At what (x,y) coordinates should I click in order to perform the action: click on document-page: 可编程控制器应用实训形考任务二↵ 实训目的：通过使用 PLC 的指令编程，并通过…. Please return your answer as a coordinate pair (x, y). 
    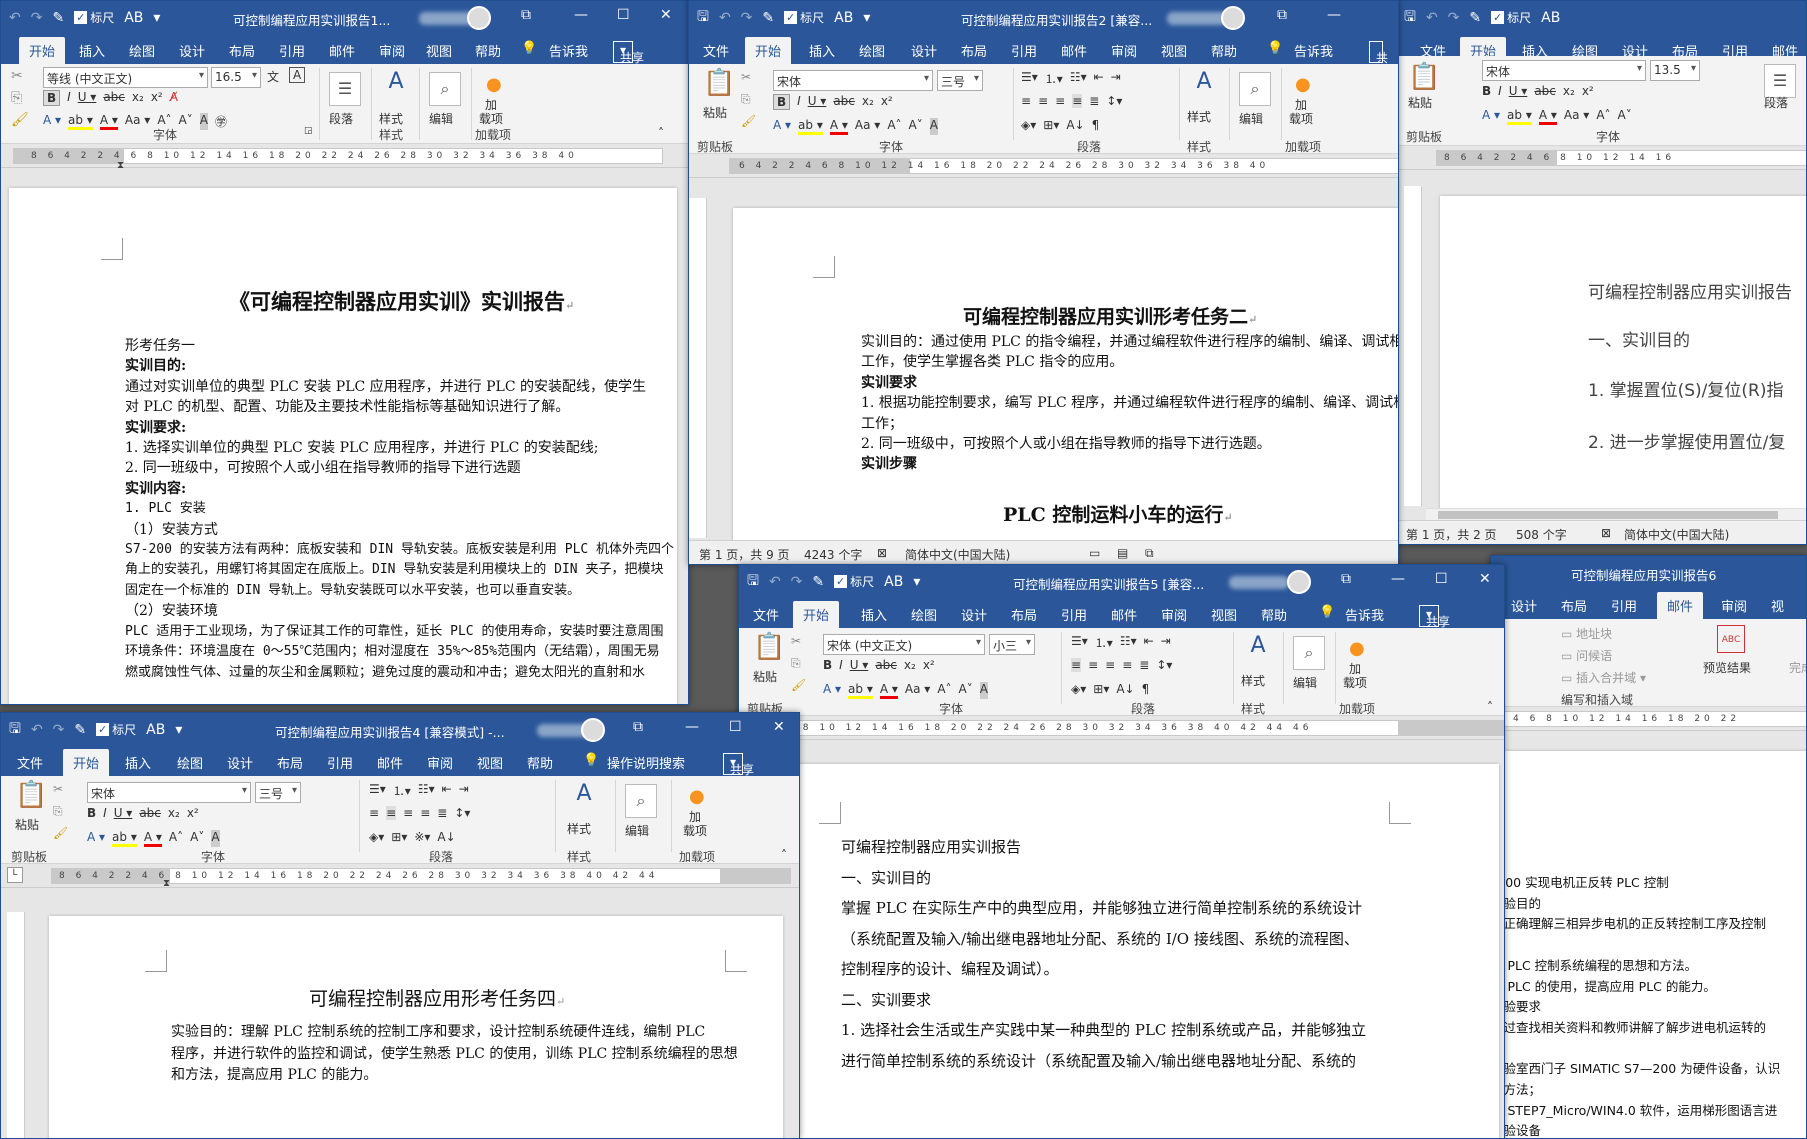
    Looking at the image, I should click on (1065, 378).